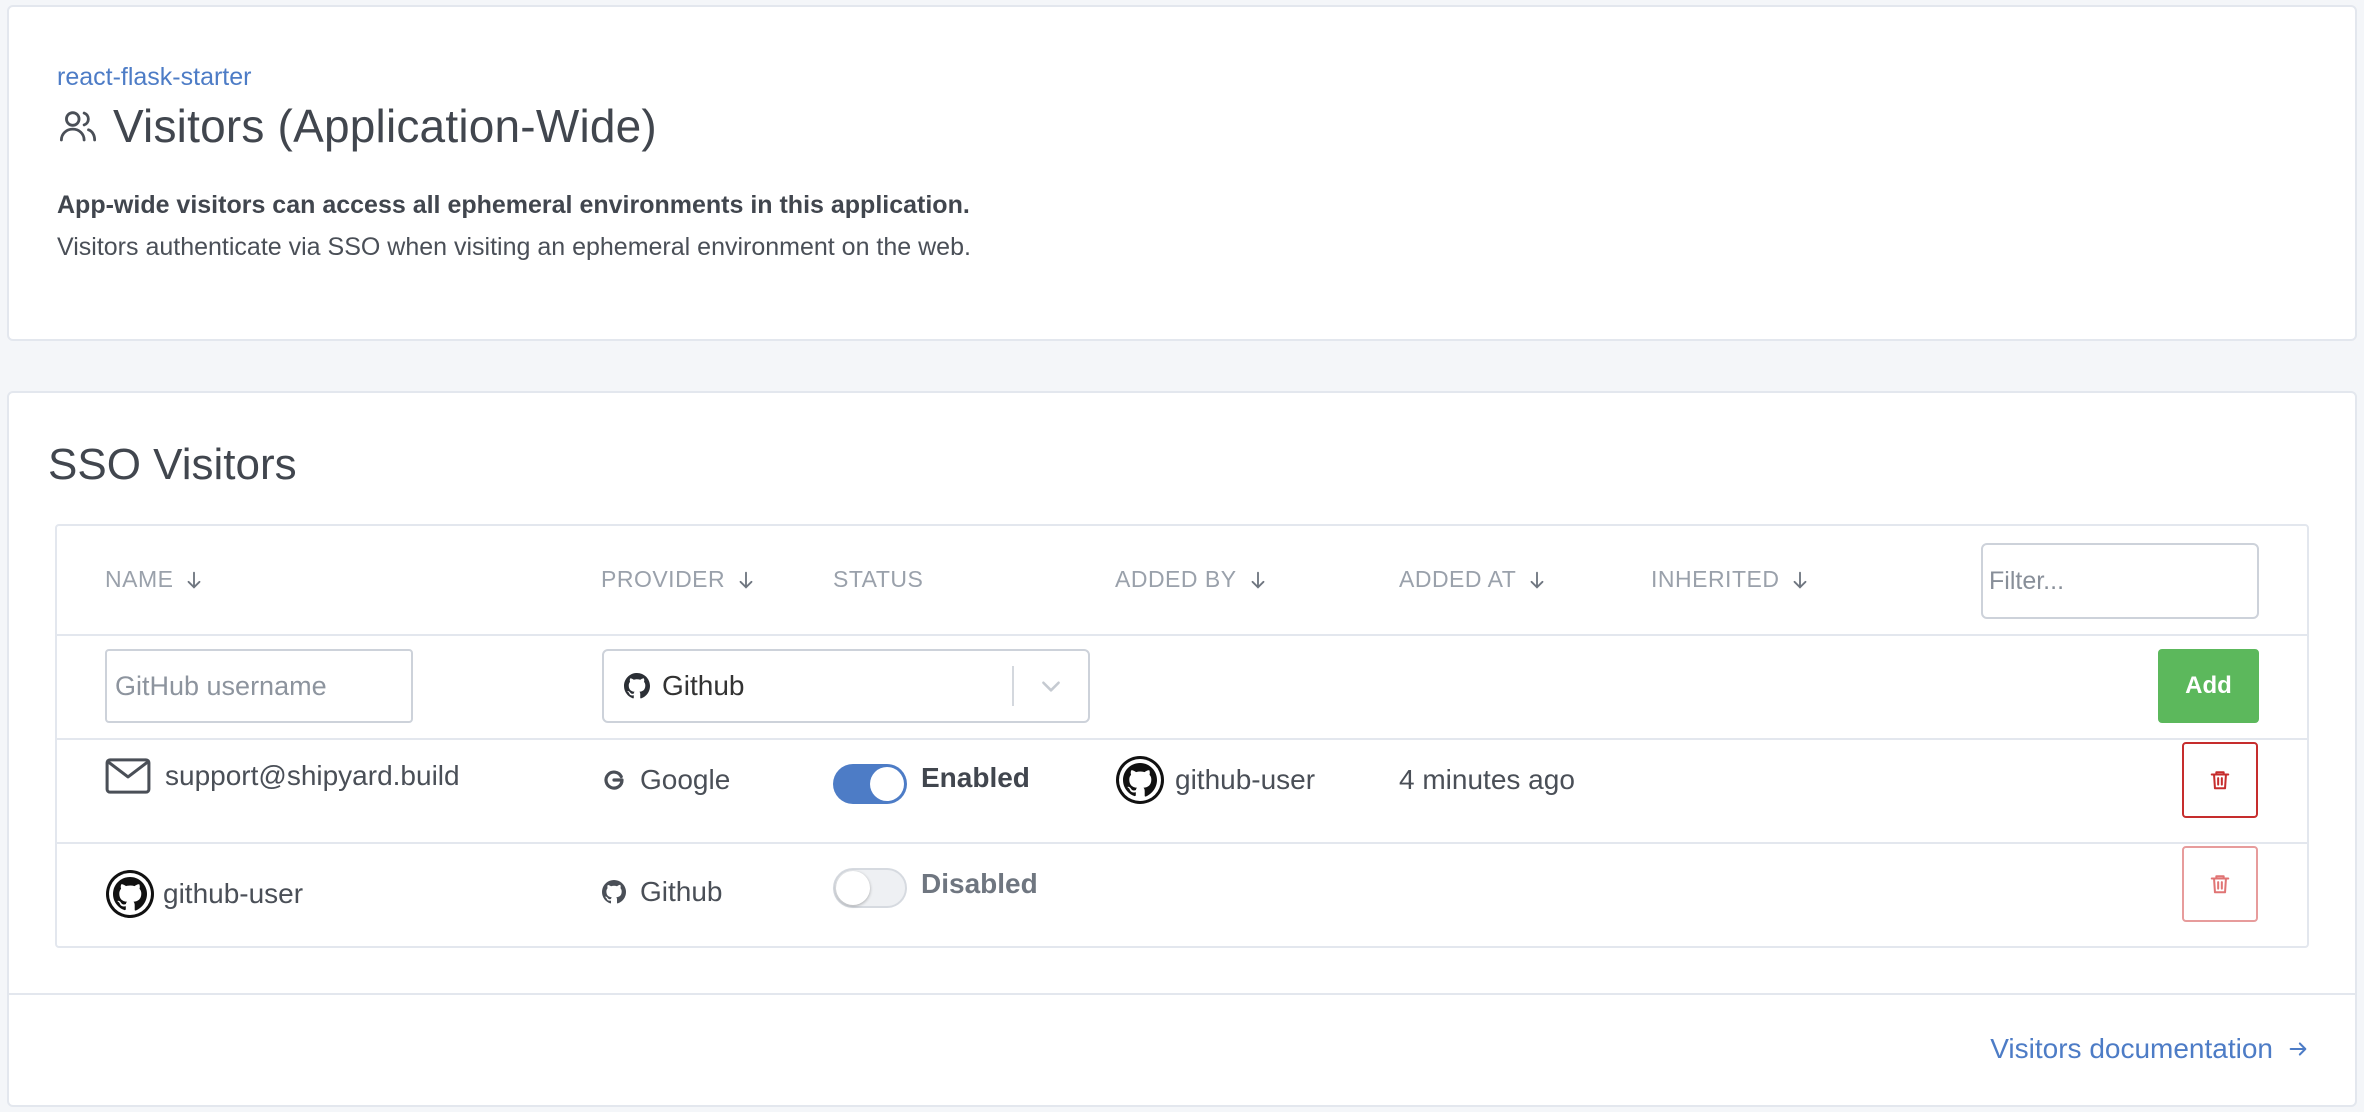 This screenshot has height=1112, width=2364. I want to click on table-row-name: github-user, so click(204, 894).